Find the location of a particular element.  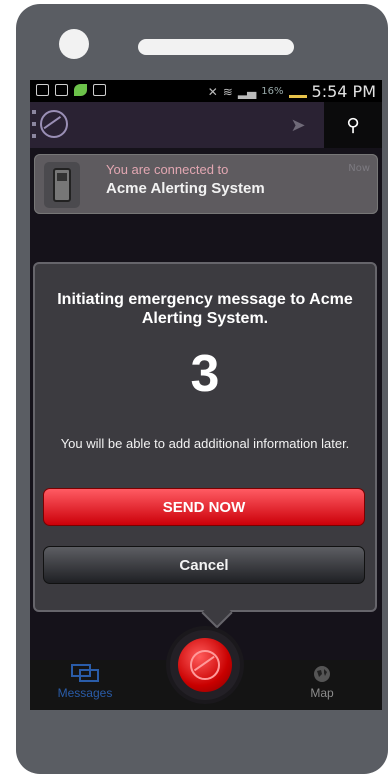

emergency-button-face is located at coordinates (205, 665).